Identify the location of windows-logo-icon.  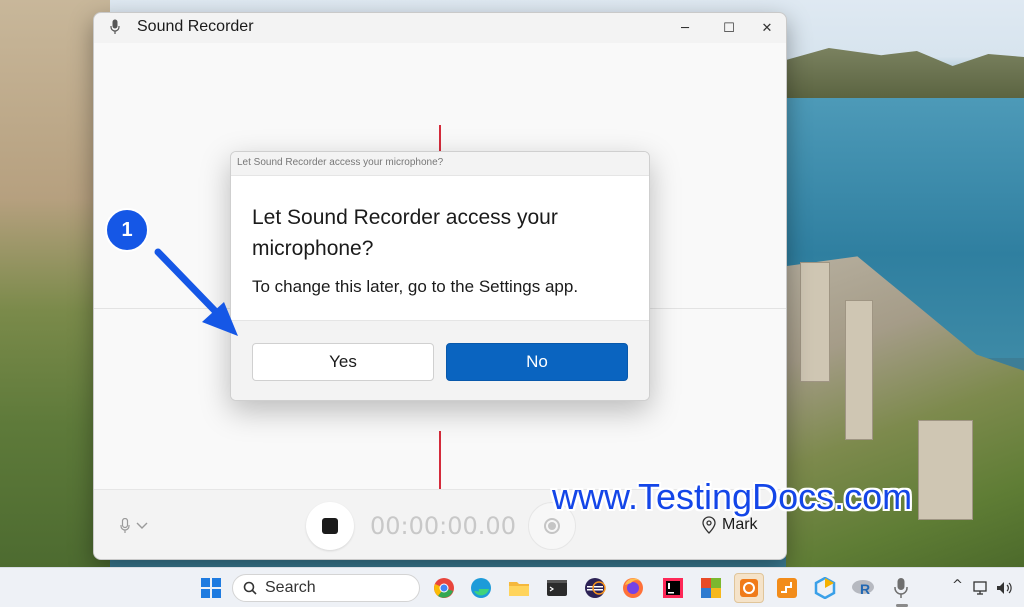
(211, 588).